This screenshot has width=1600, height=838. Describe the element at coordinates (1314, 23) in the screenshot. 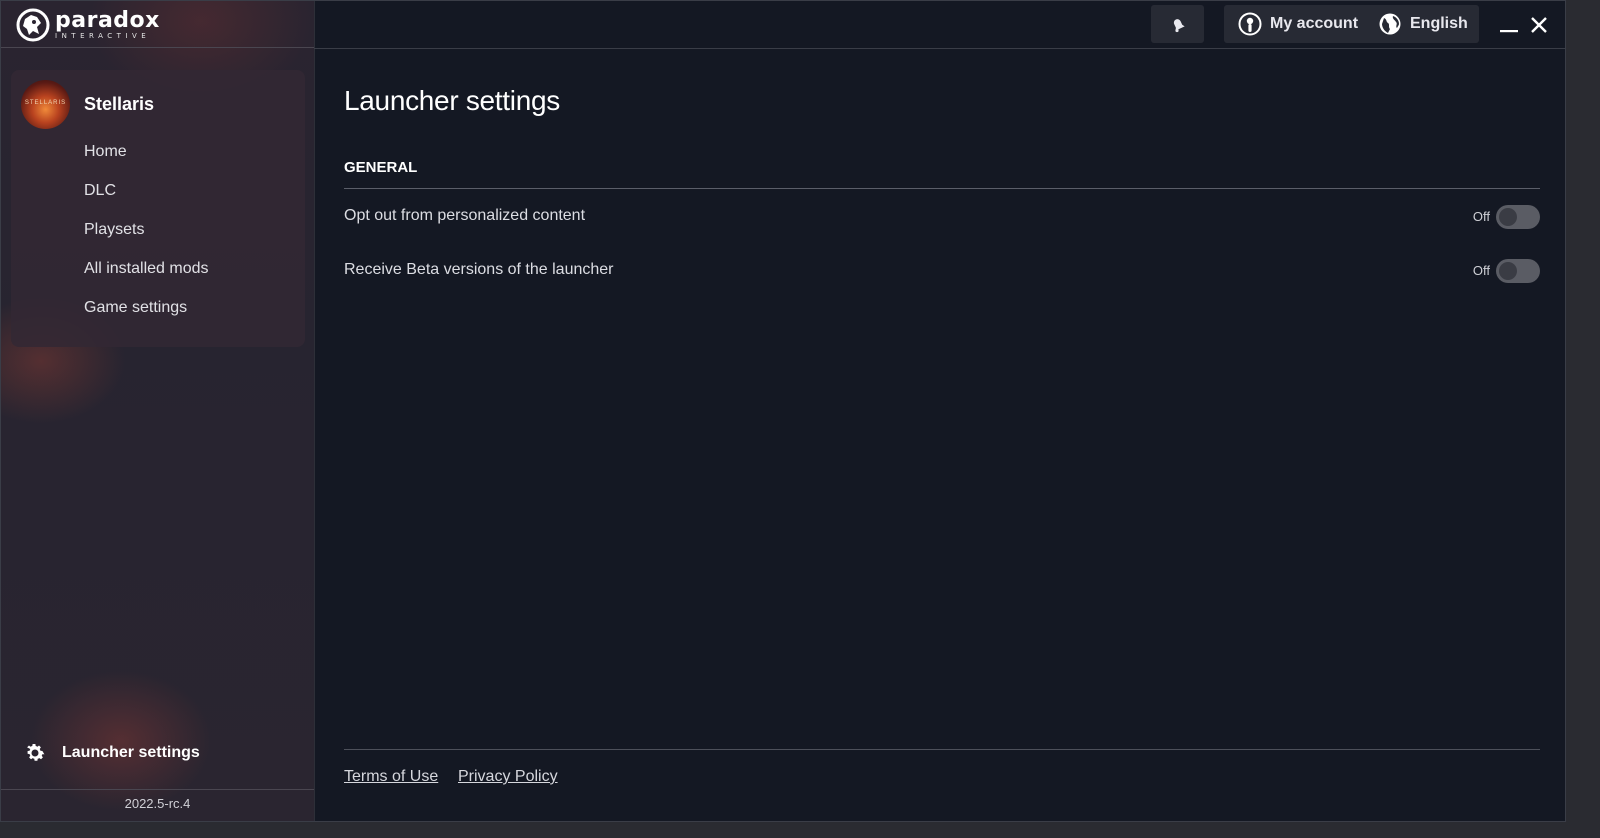

I see `my-account-label: My account` at that location.